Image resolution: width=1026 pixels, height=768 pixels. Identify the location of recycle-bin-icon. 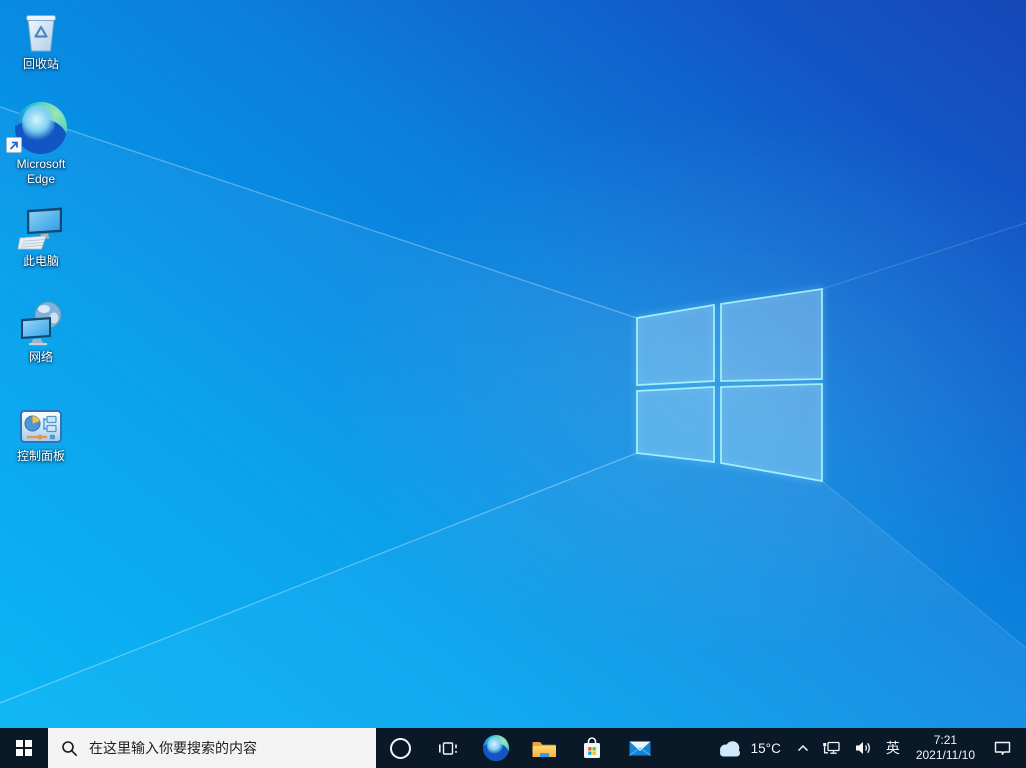
(41, 31).